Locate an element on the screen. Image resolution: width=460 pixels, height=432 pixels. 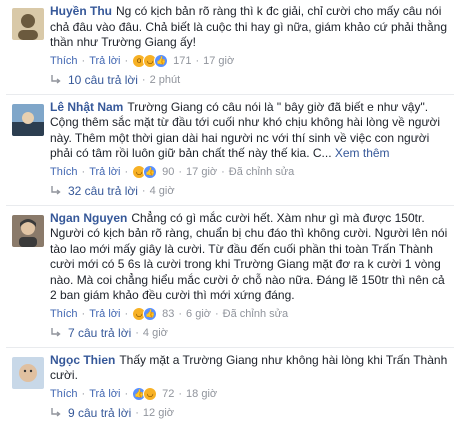
comment-actions: Thích · Trả lời · 👍 ◡ 72 · 18 giờ is located at coordinates (134, 394).